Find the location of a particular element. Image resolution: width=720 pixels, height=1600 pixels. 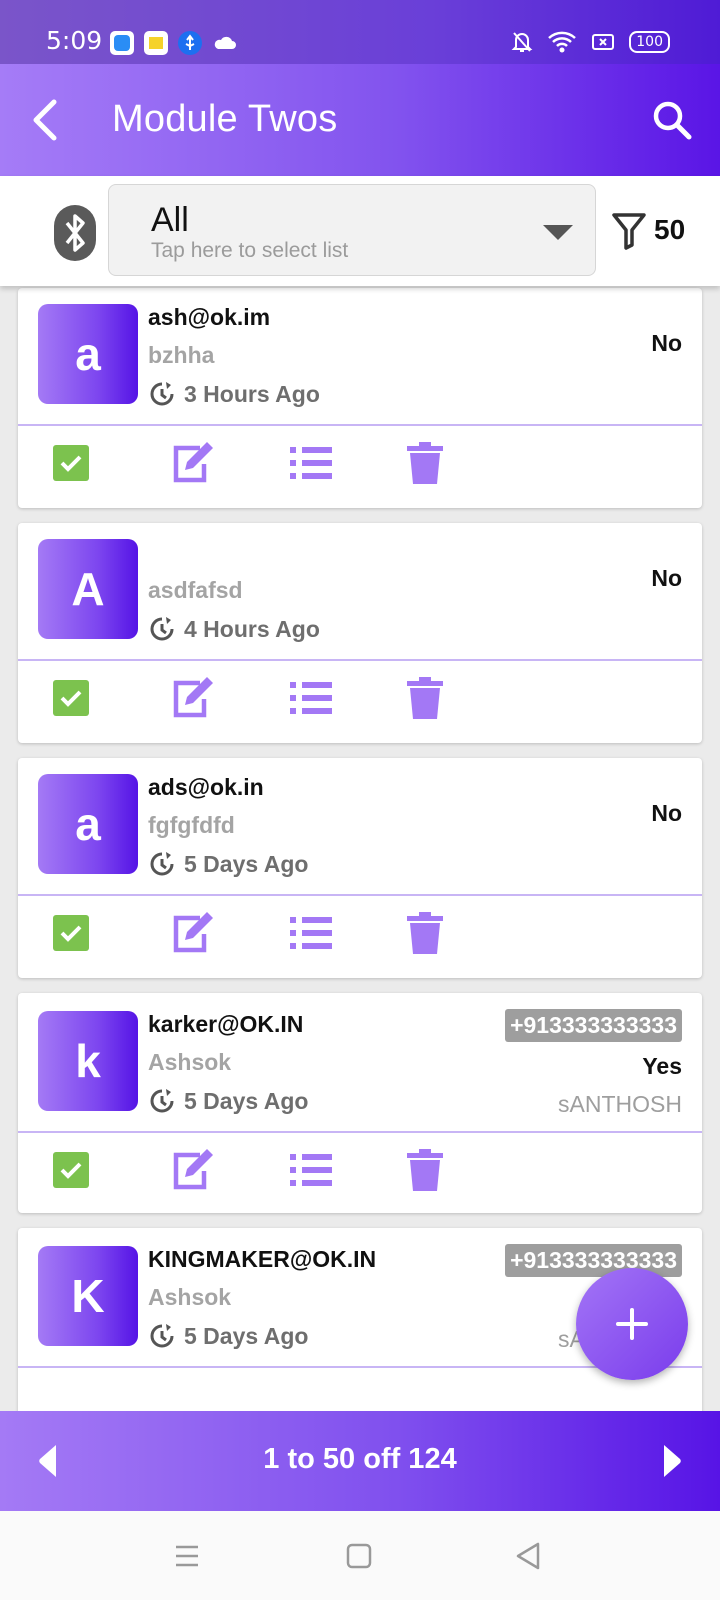

plus-icon is located at coordinates (632, 1324).